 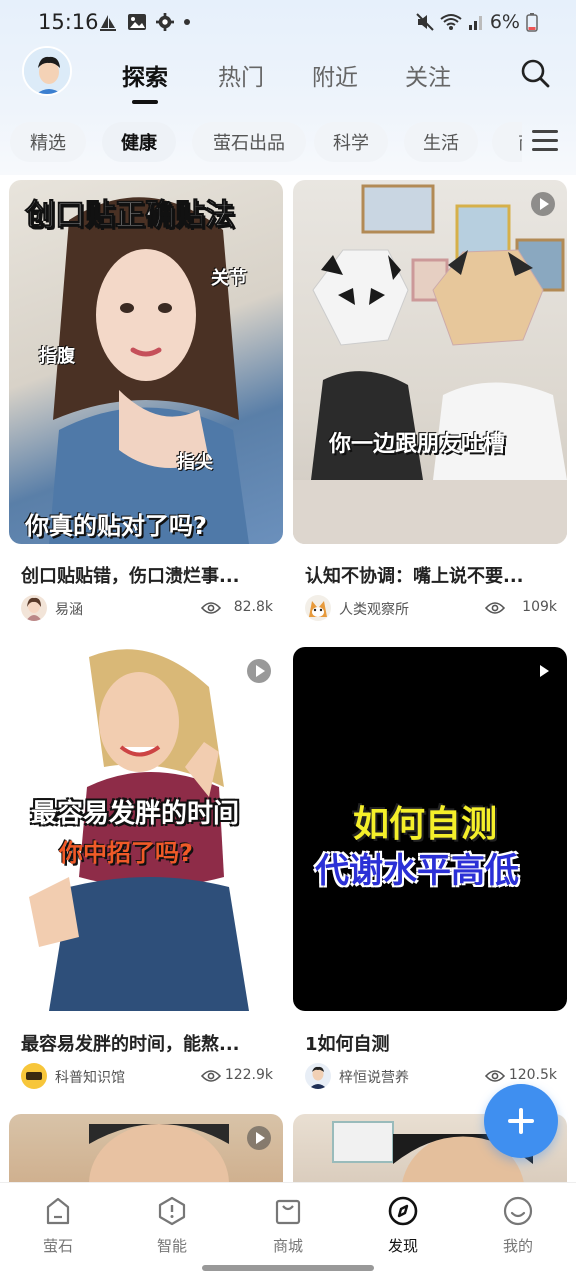 I want to click on create-post-button, so click(x=521, y=1121).